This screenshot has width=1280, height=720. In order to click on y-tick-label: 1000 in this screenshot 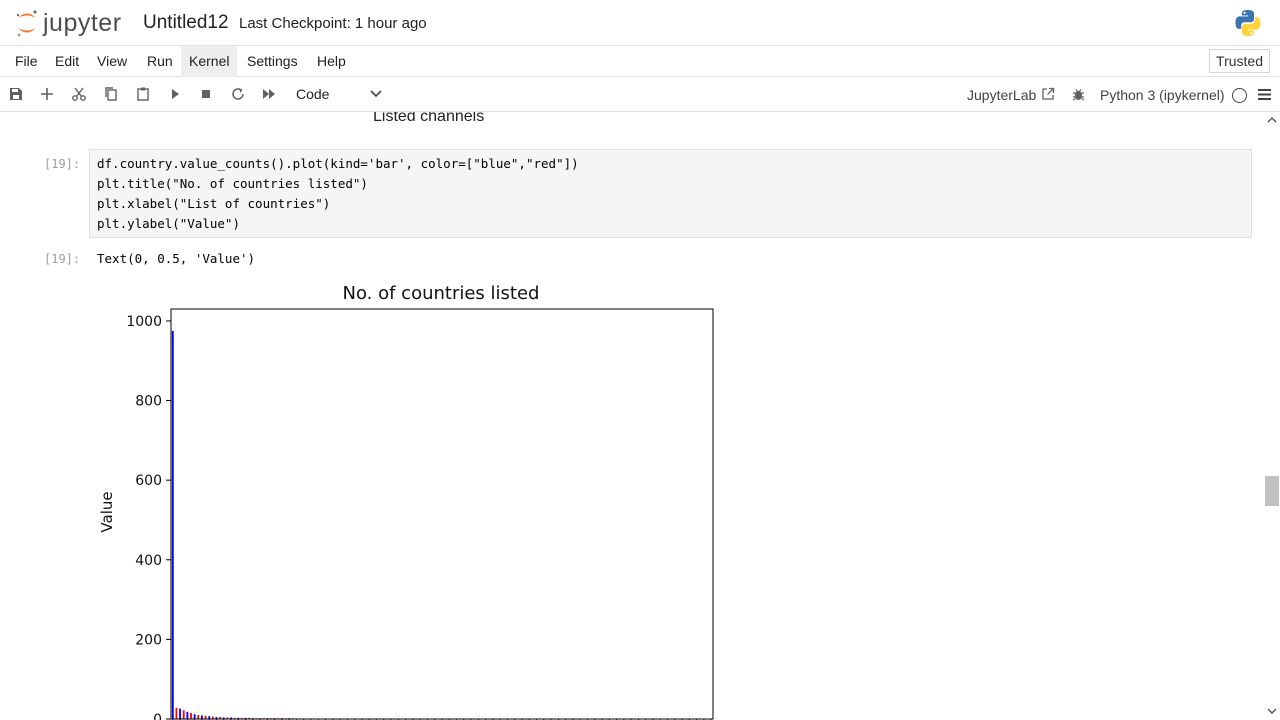, I will do `click(144, 322)`.